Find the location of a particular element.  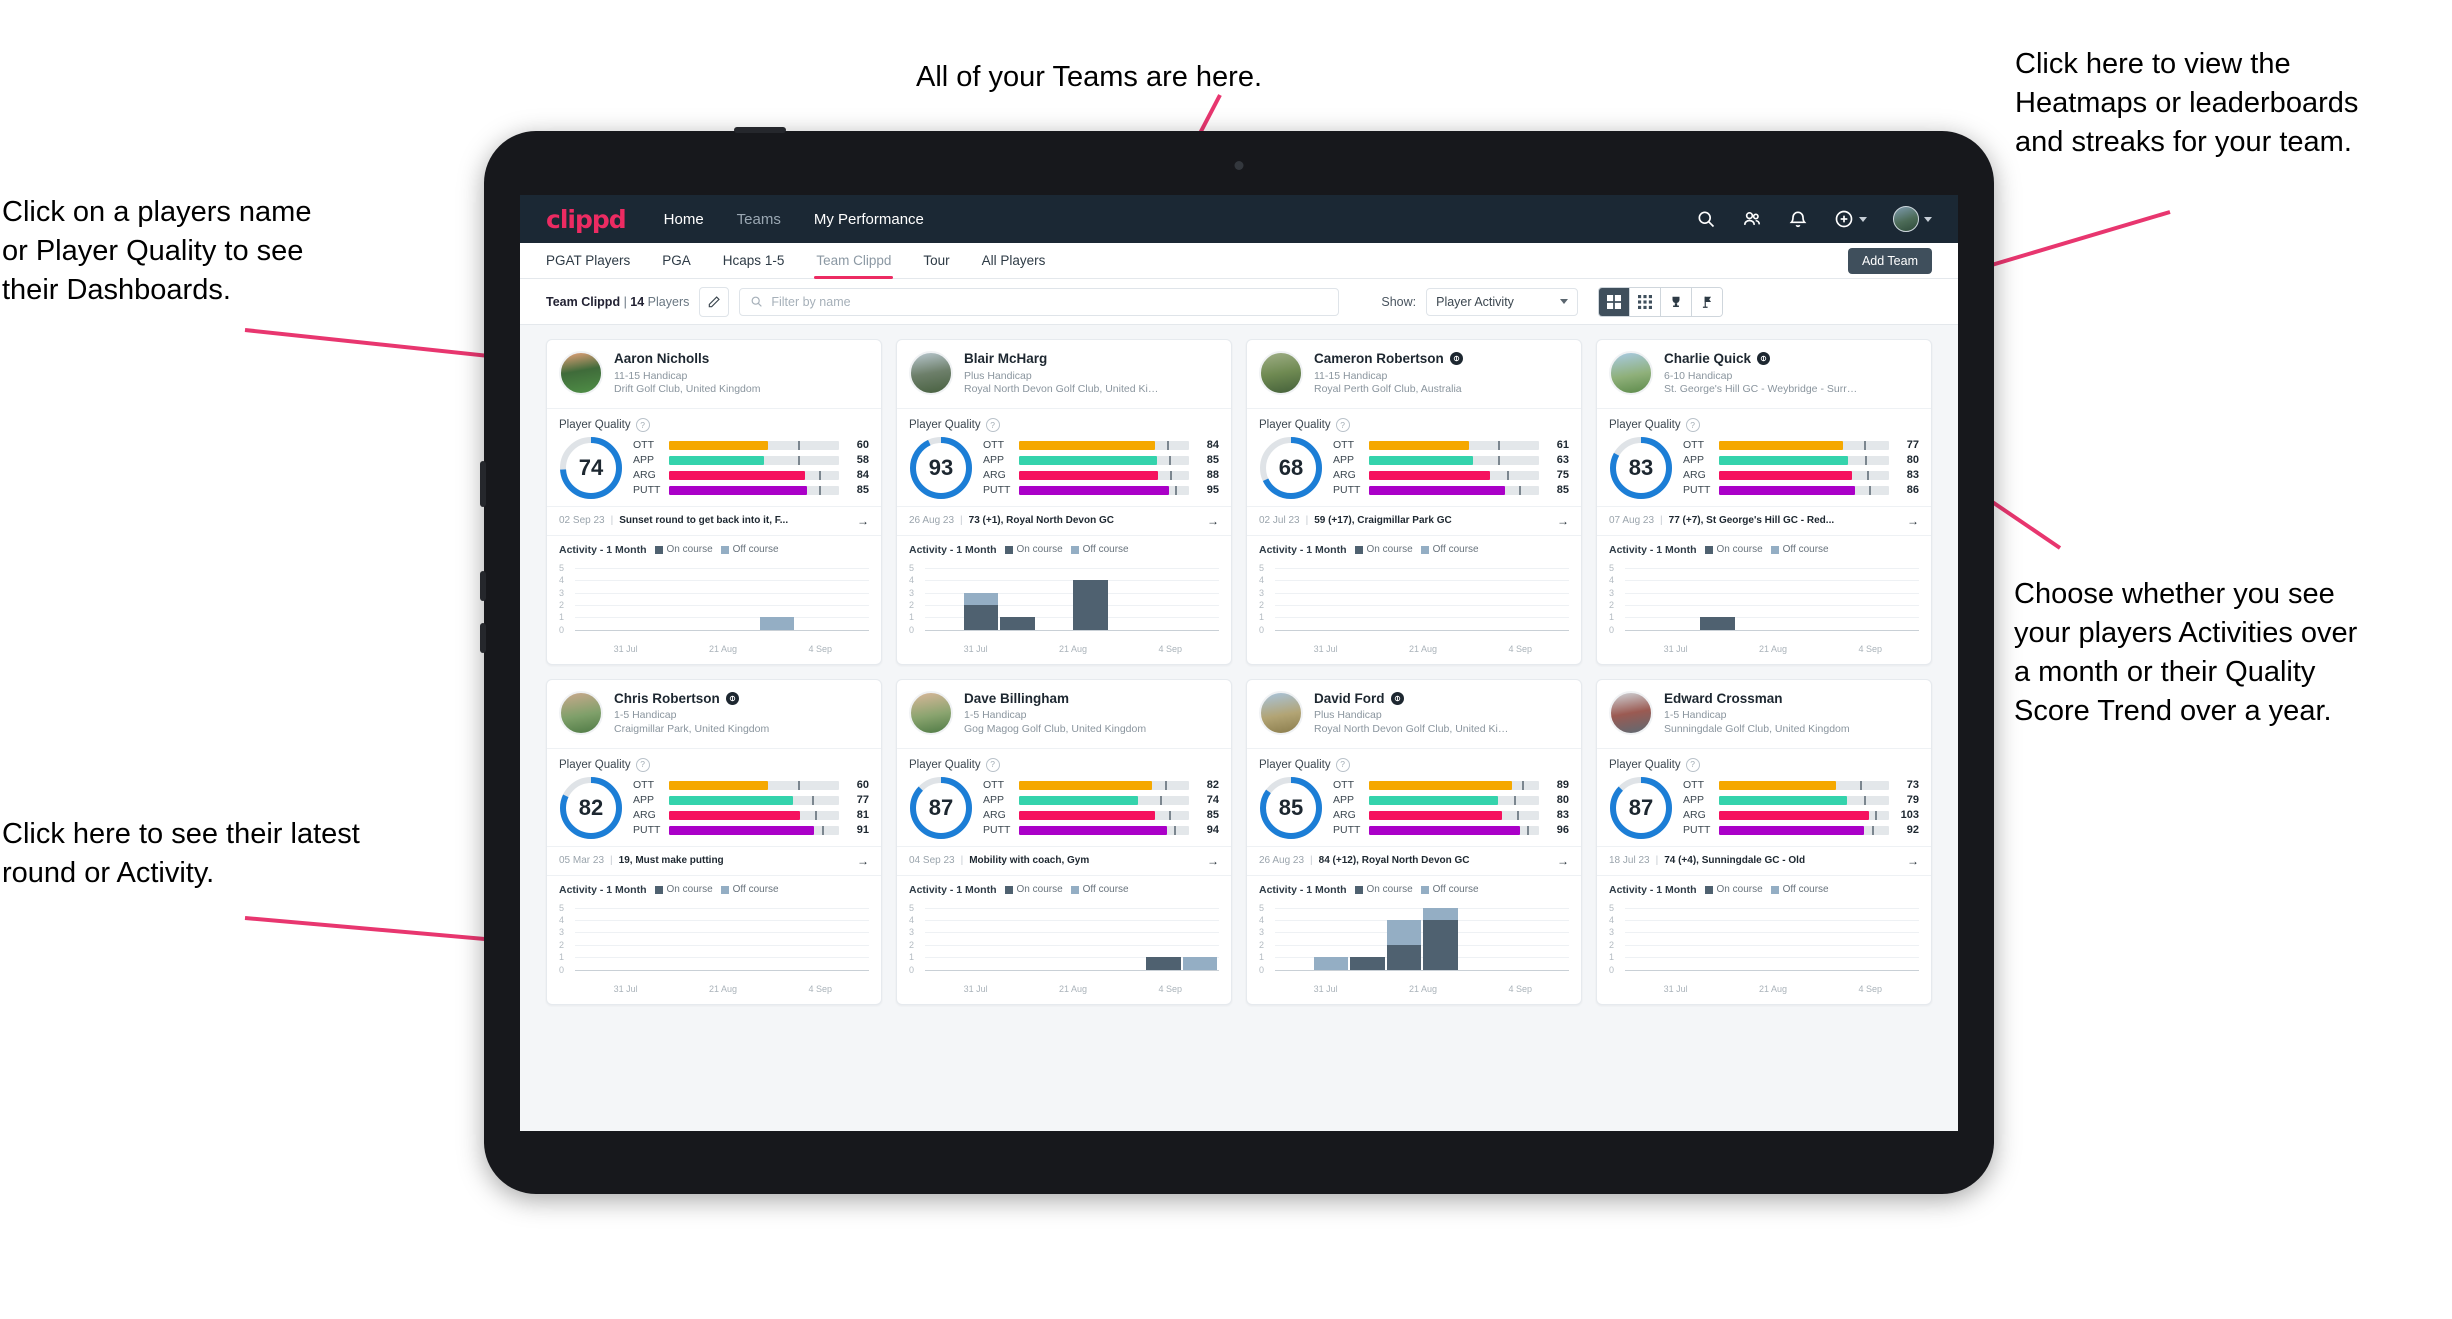

player-name: Edward Crossman is located at coordinates (1757, 699).